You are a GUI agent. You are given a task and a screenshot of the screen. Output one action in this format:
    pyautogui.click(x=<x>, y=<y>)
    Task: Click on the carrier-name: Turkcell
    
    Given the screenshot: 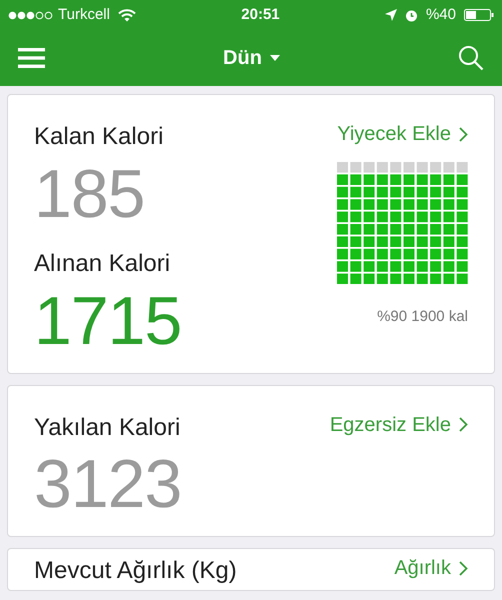 What is the action you would take?
    pyautogui.click(x=84, y=14)
    